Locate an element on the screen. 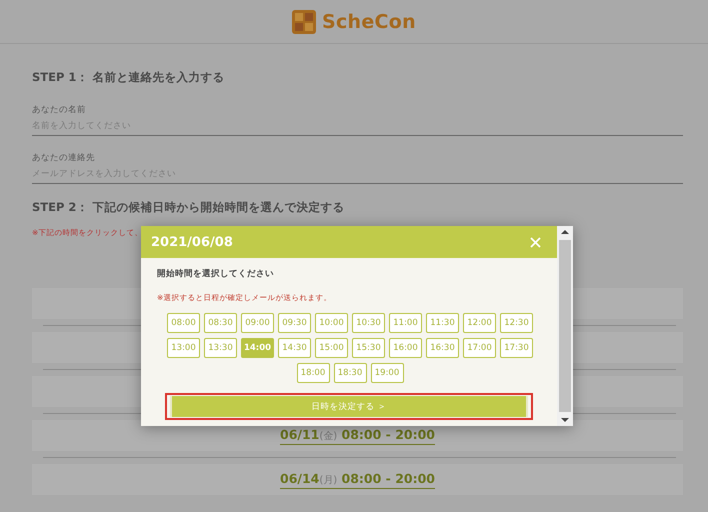 The image size is (708, 512). time-button: 17:30 is located at coordinates (516, 348).